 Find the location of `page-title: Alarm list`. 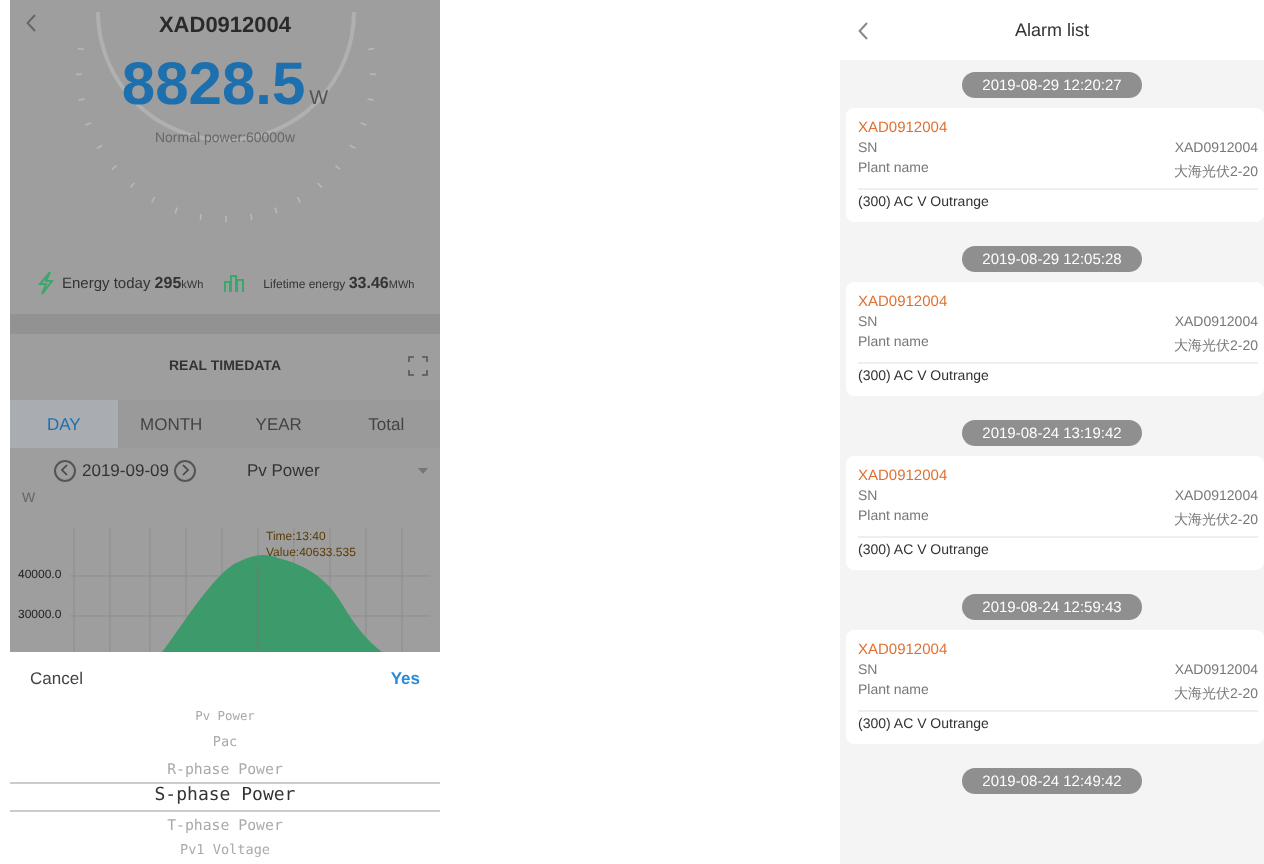

page-title: Alarm list is located at coordinates (1051, 30).